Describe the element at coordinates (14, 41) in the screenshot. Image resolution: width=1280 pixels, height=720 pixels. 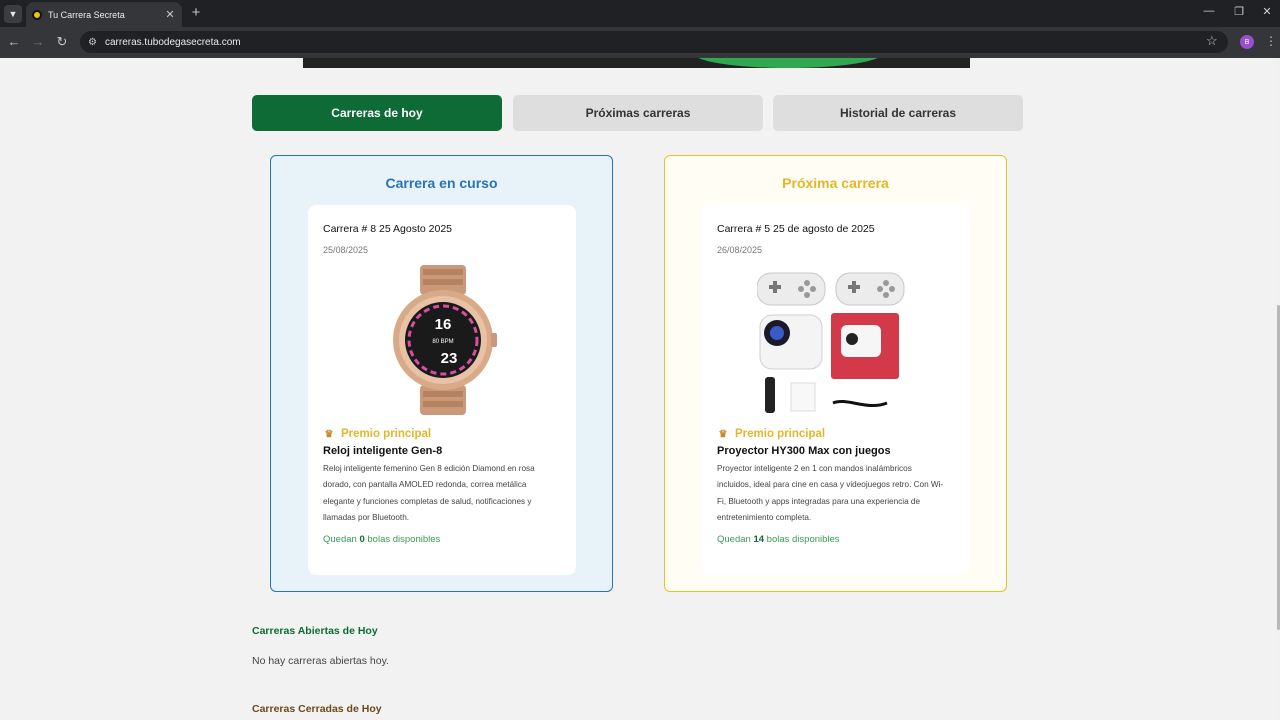
I see `back-icon: ←` at that location.